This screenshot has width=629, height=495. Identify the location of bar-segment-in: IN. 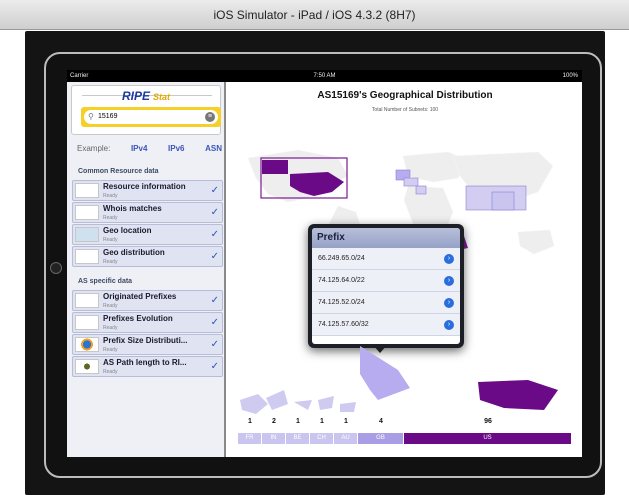
(274, 438).